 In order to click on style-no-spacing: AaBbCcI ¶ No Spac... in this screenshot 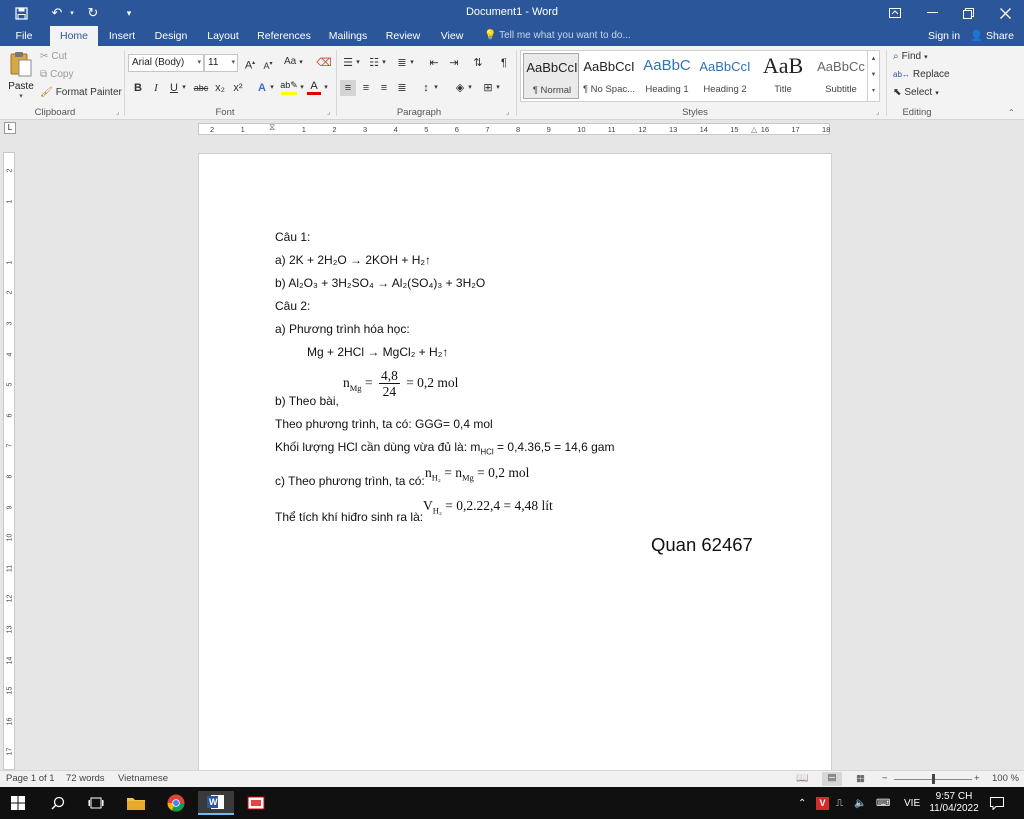, I will do `click(609, 76)`.